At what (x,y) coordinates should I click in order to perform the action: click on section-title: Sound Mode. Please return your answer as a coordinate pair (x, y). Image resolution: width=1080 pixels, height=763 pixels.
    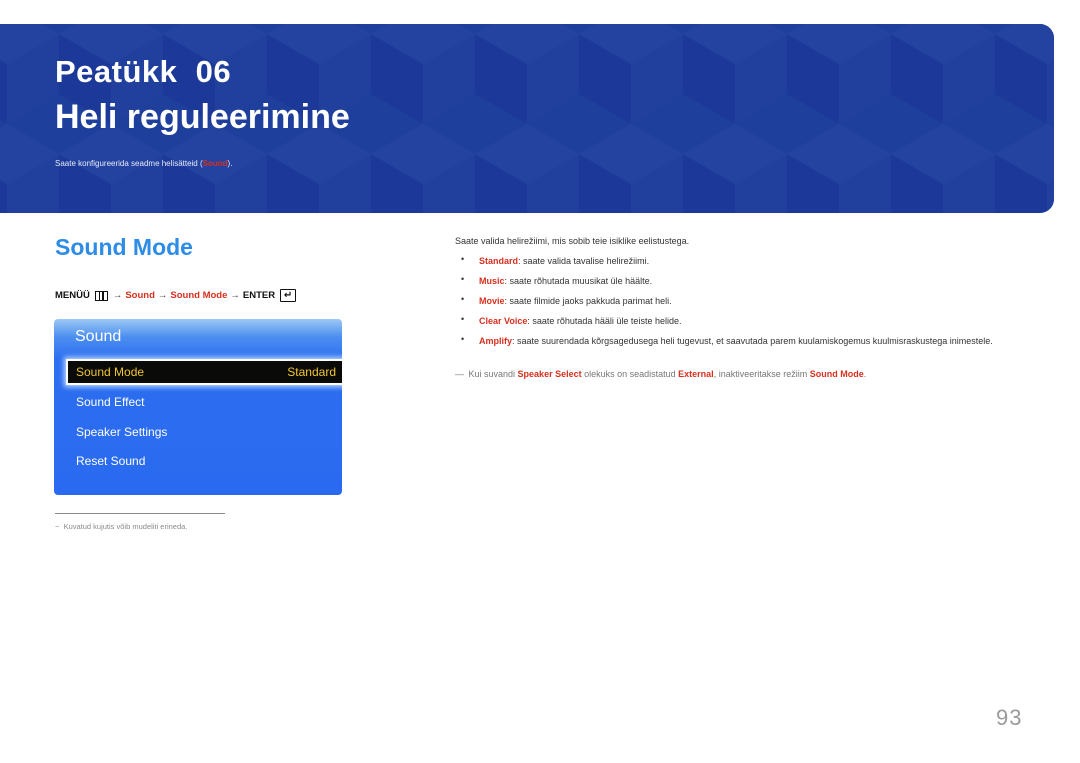
    Looking at the image, I should click on (124, 247).